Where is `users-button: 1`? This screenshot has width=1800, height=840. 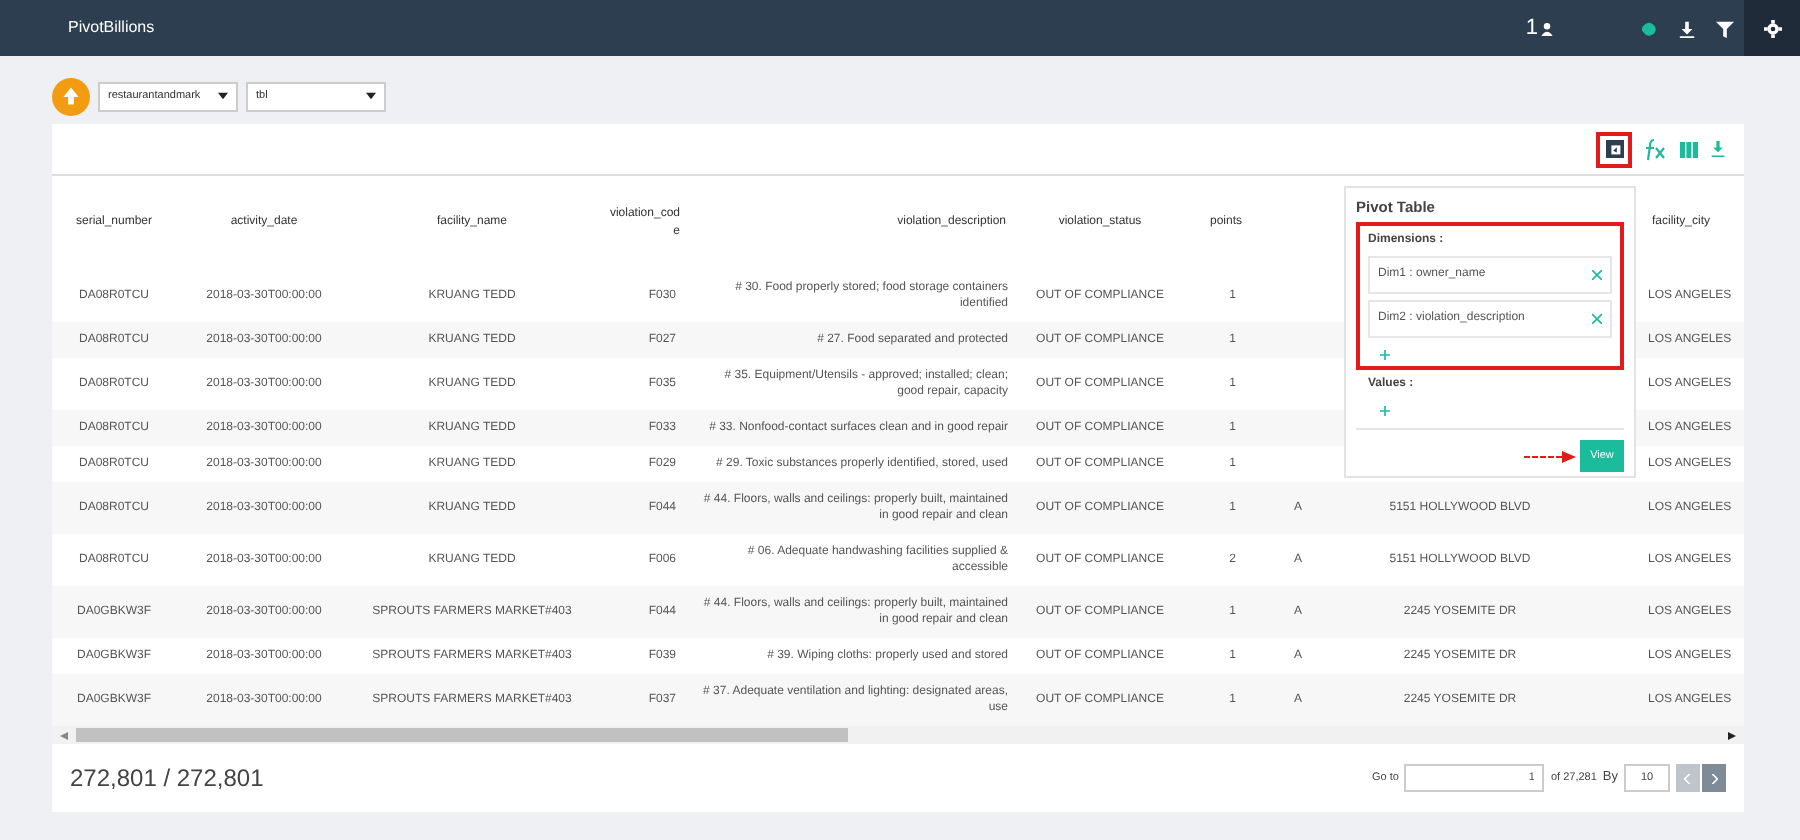 users-button: 1 is located at coordinates (1539, 28).